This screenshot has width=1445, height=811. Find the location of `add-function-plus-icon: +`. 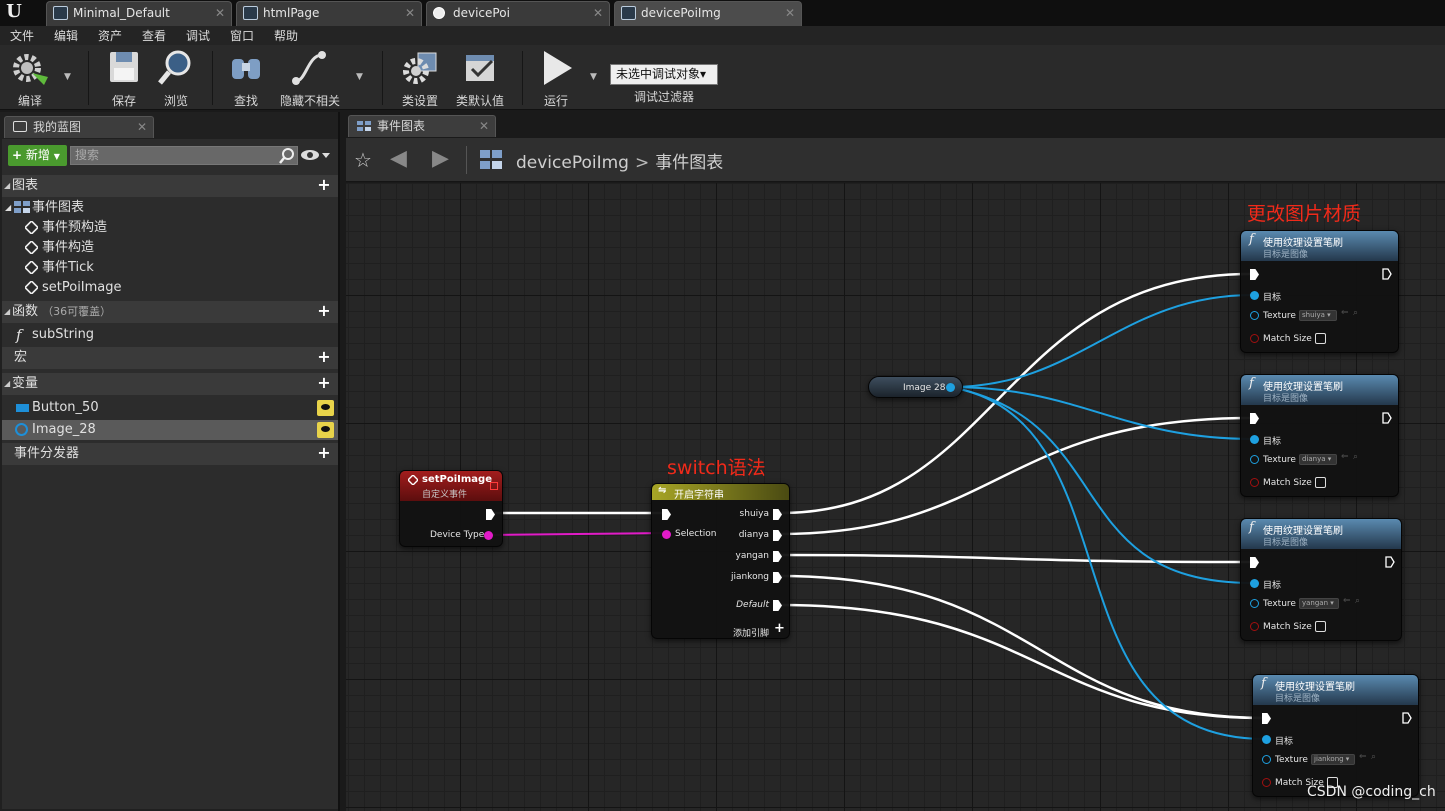

add-function-plus-icon: + is located at coordinates (324, 311).